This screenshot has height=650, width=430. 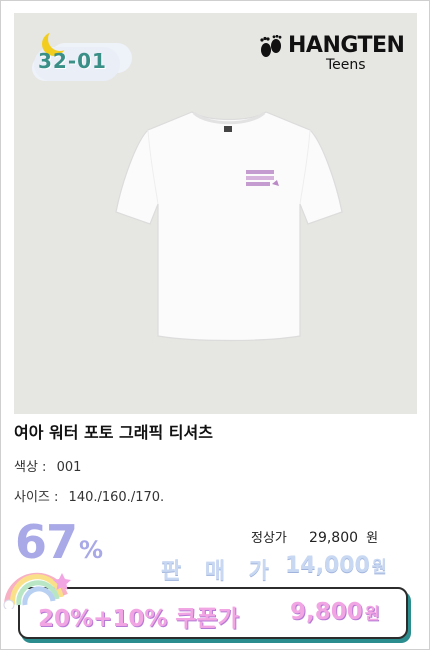 What do you see at coordinates (379, 566) in the screenshot?
I see `sale-price-currency: 원` at bounding box center [379, 566].